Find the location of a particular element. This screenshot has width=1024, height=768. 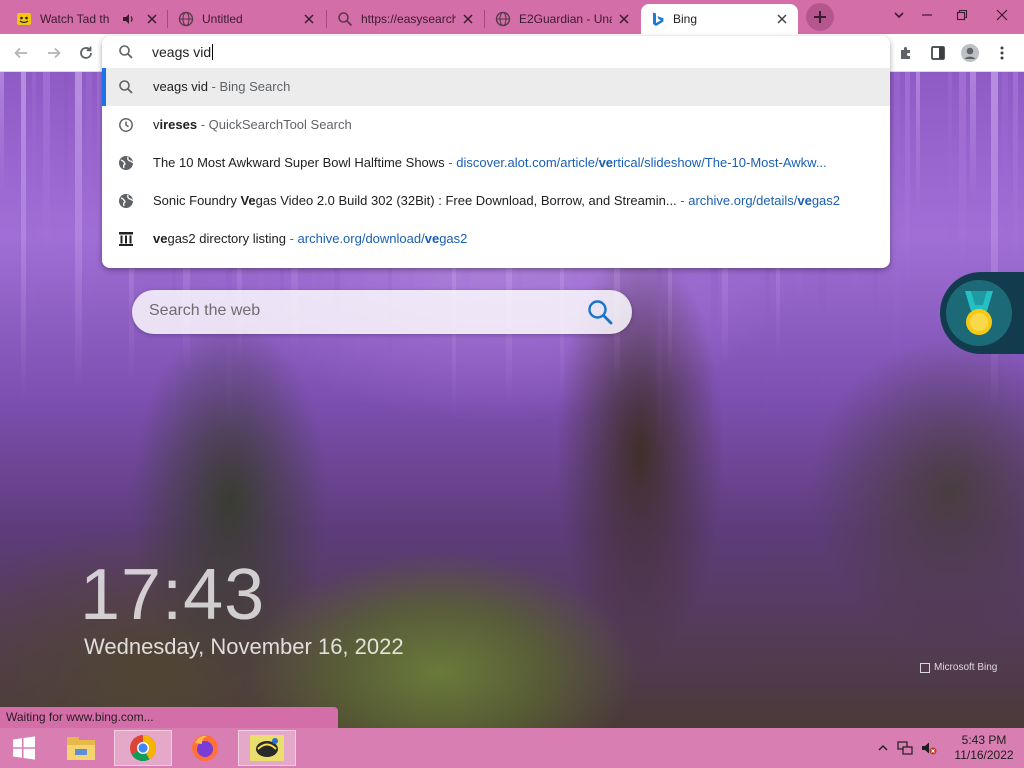

start-button is located at coordinates (24, 748).